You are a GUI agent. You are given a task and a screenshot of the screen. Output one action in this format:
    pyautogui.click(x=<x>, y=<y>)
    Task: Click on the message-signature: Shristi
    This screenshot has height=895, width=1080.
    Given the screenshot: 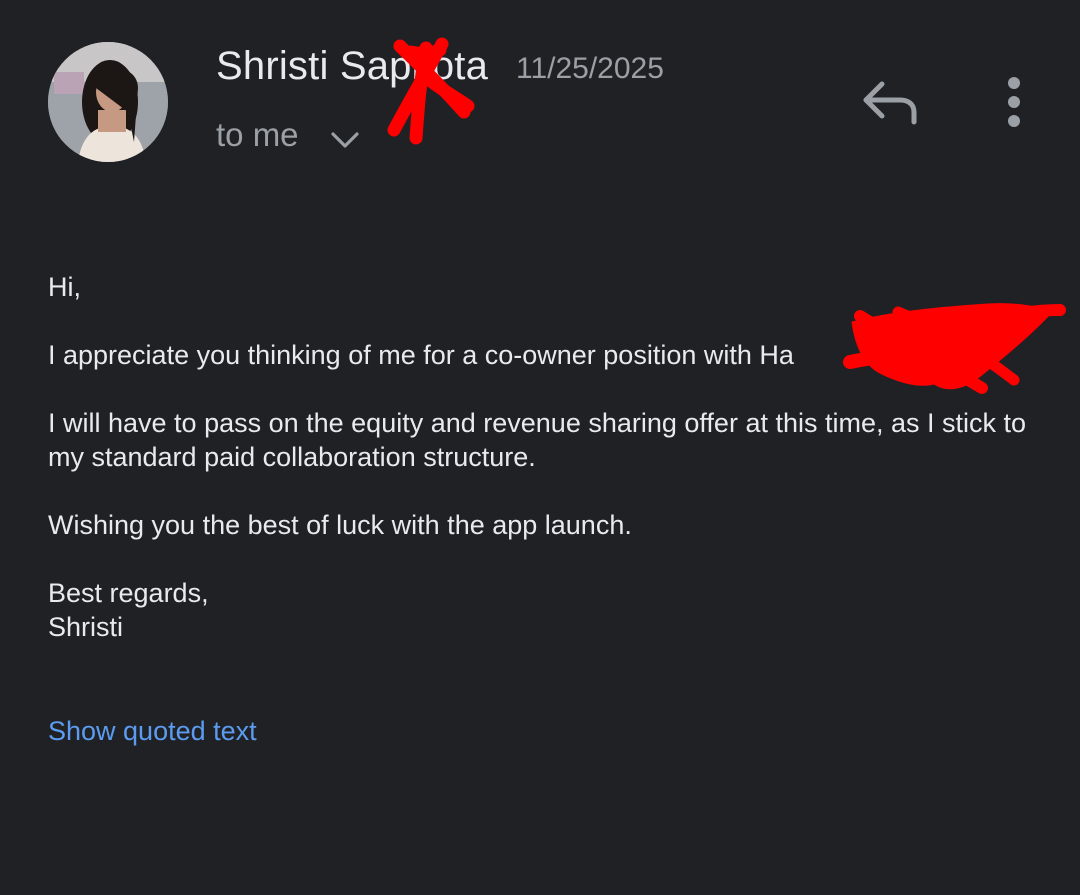 What is the action you would take?
    pyautogui.click(x=86, y=627)
    